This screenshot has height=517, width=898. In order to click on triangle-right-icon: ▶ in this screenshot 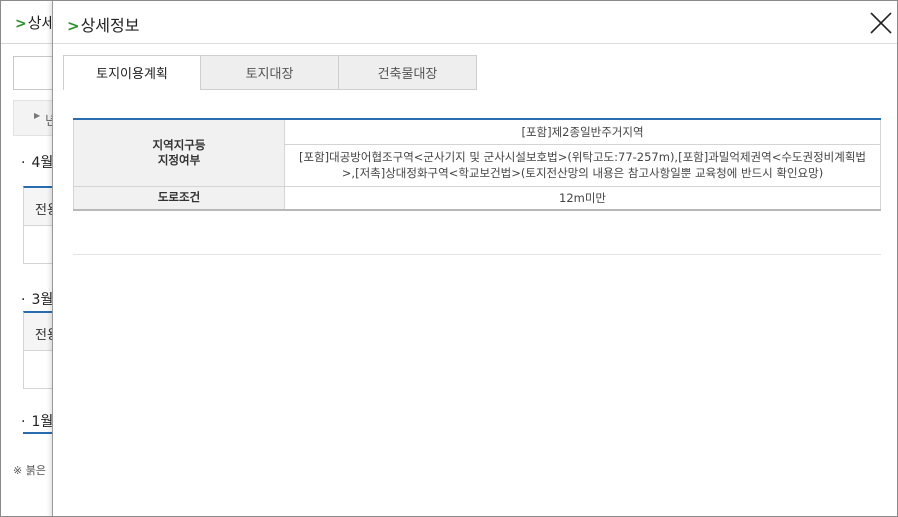, I will do `click(37, 115)`.